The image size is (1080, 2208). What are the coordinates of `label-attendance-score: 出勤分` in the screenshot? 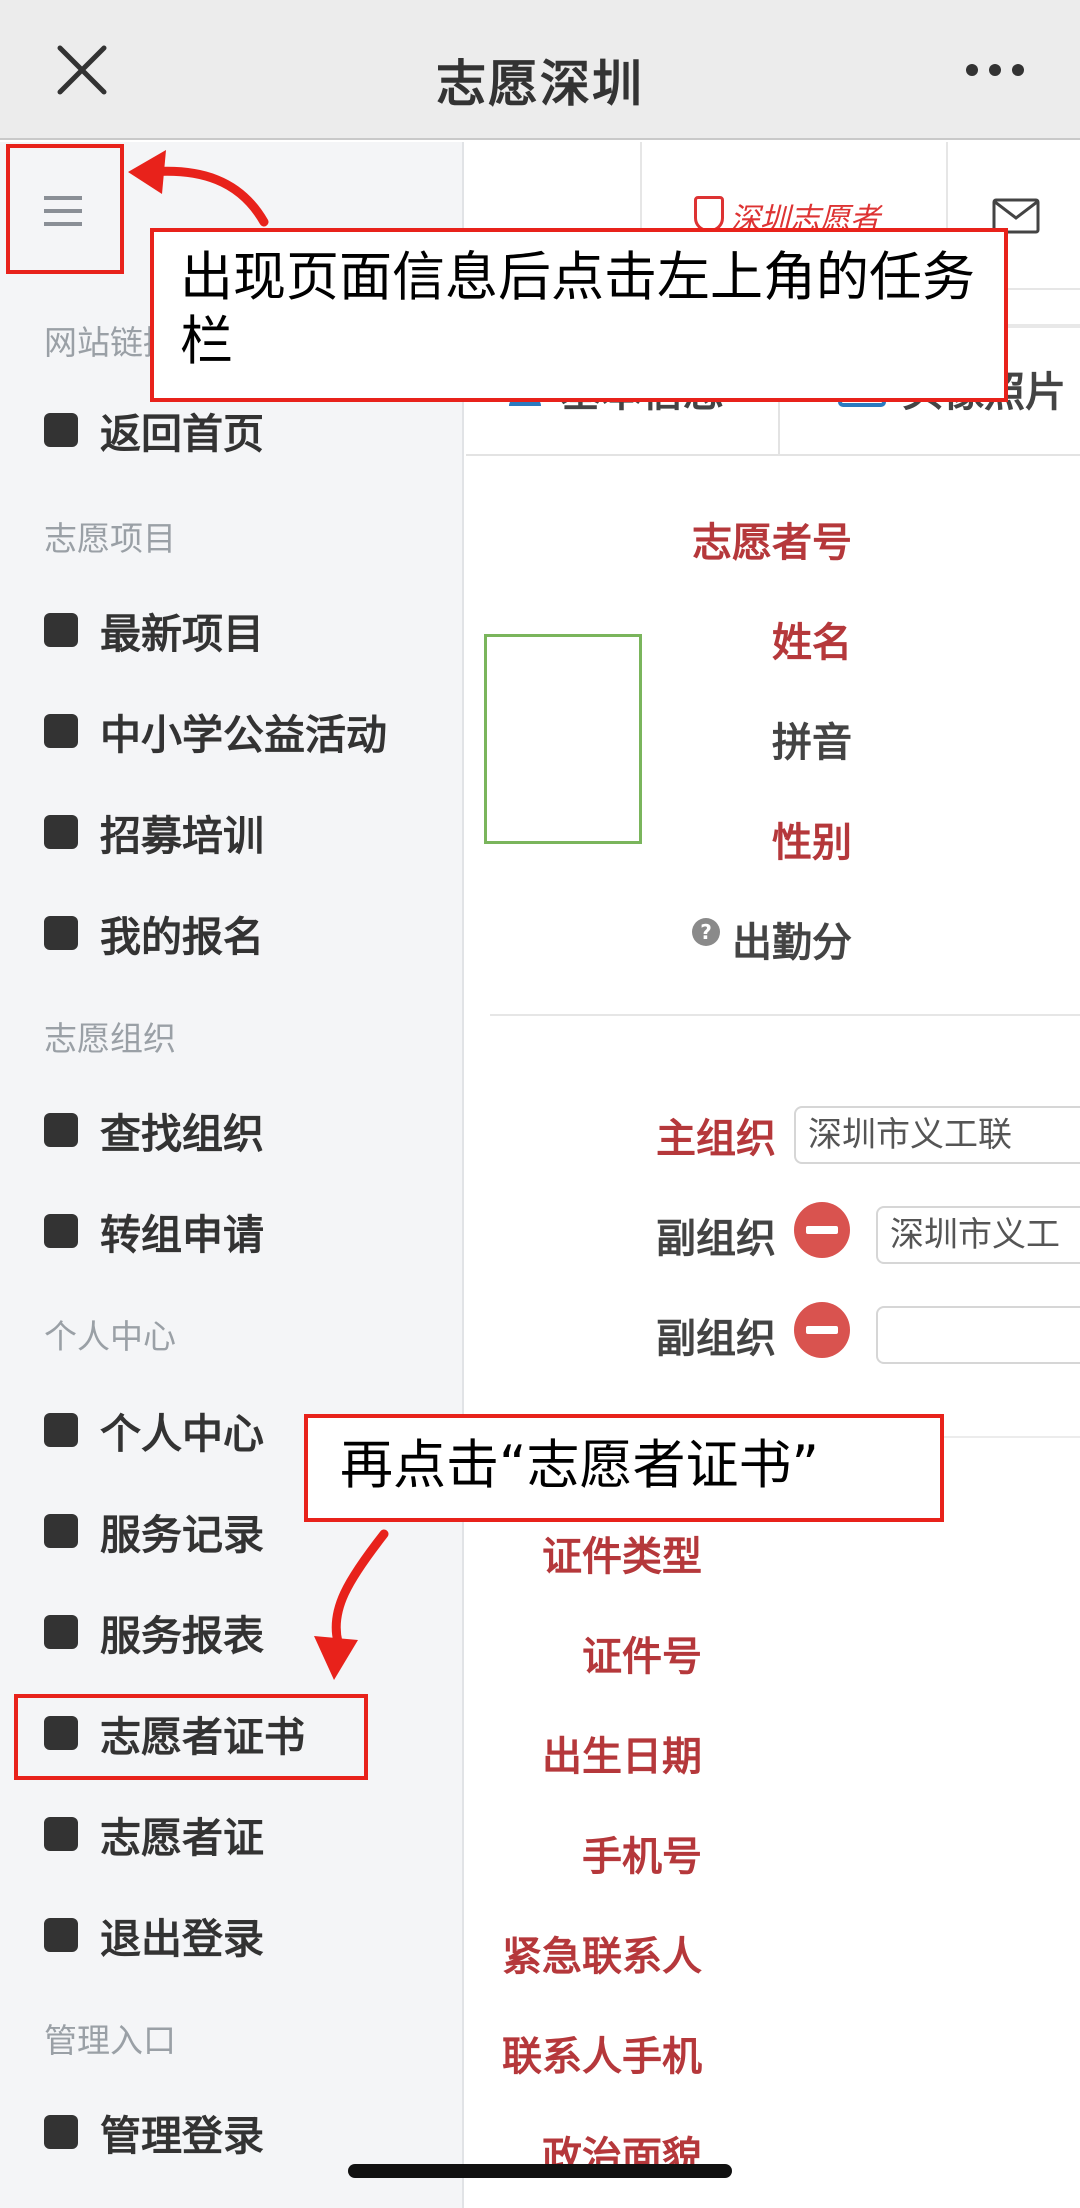 It's located at (792, 943).